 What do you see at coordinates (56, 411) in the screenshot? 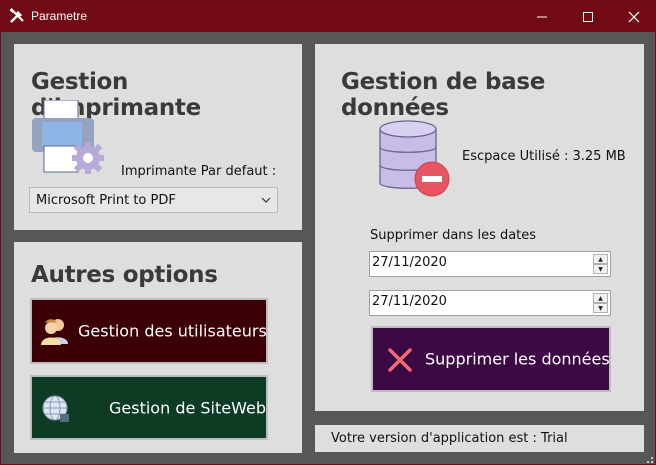
I see `globe-icon` at bounding box center [56, 411].